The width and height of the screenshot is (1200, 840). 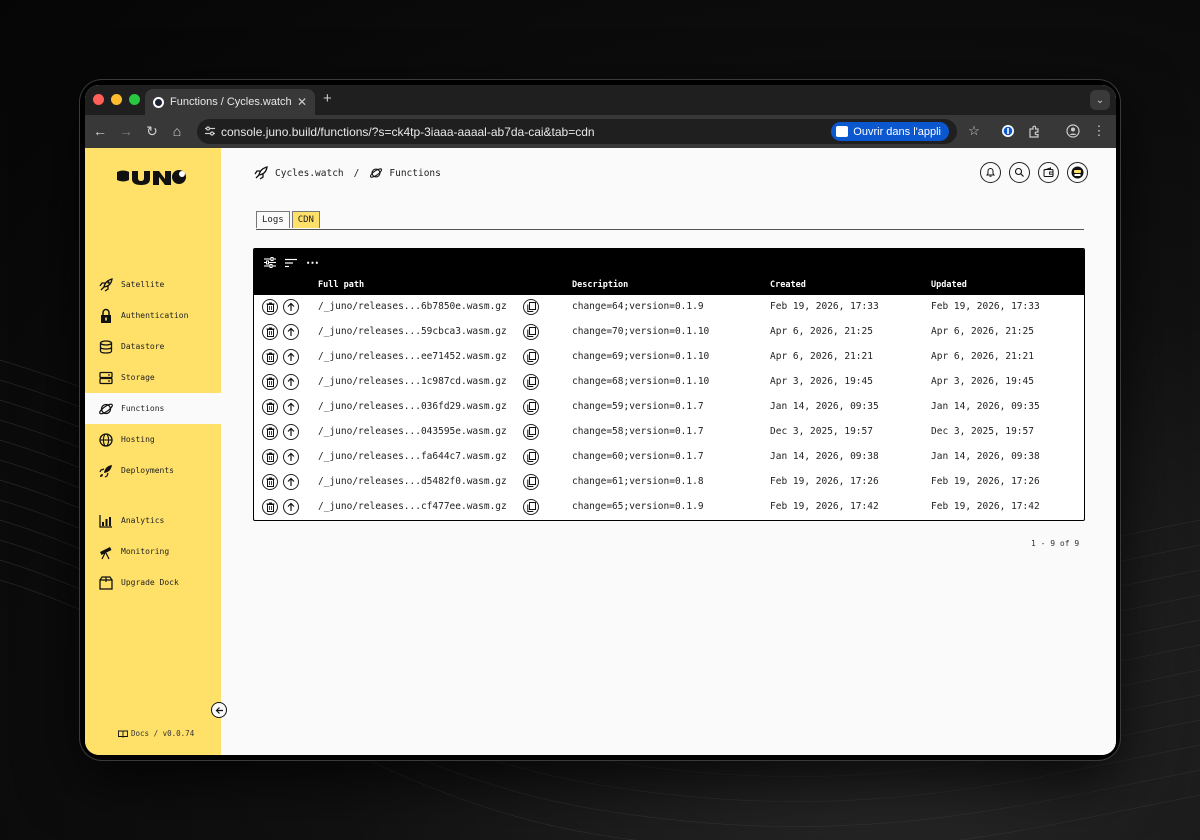 I want to click on tab-logs: Logs, so click(x=273, y=219).